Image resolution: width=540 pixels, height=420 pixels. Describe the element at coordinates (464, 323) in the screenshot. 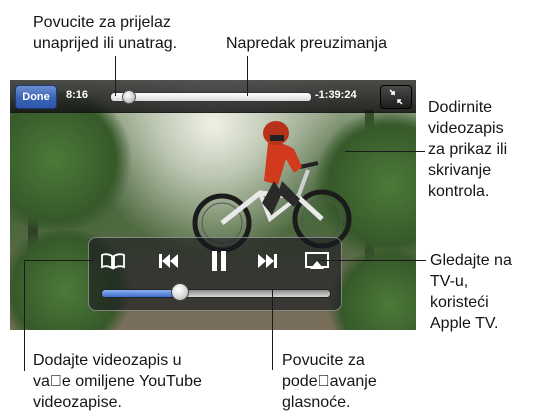

I see `callout-text: Apple TV.` at that location.